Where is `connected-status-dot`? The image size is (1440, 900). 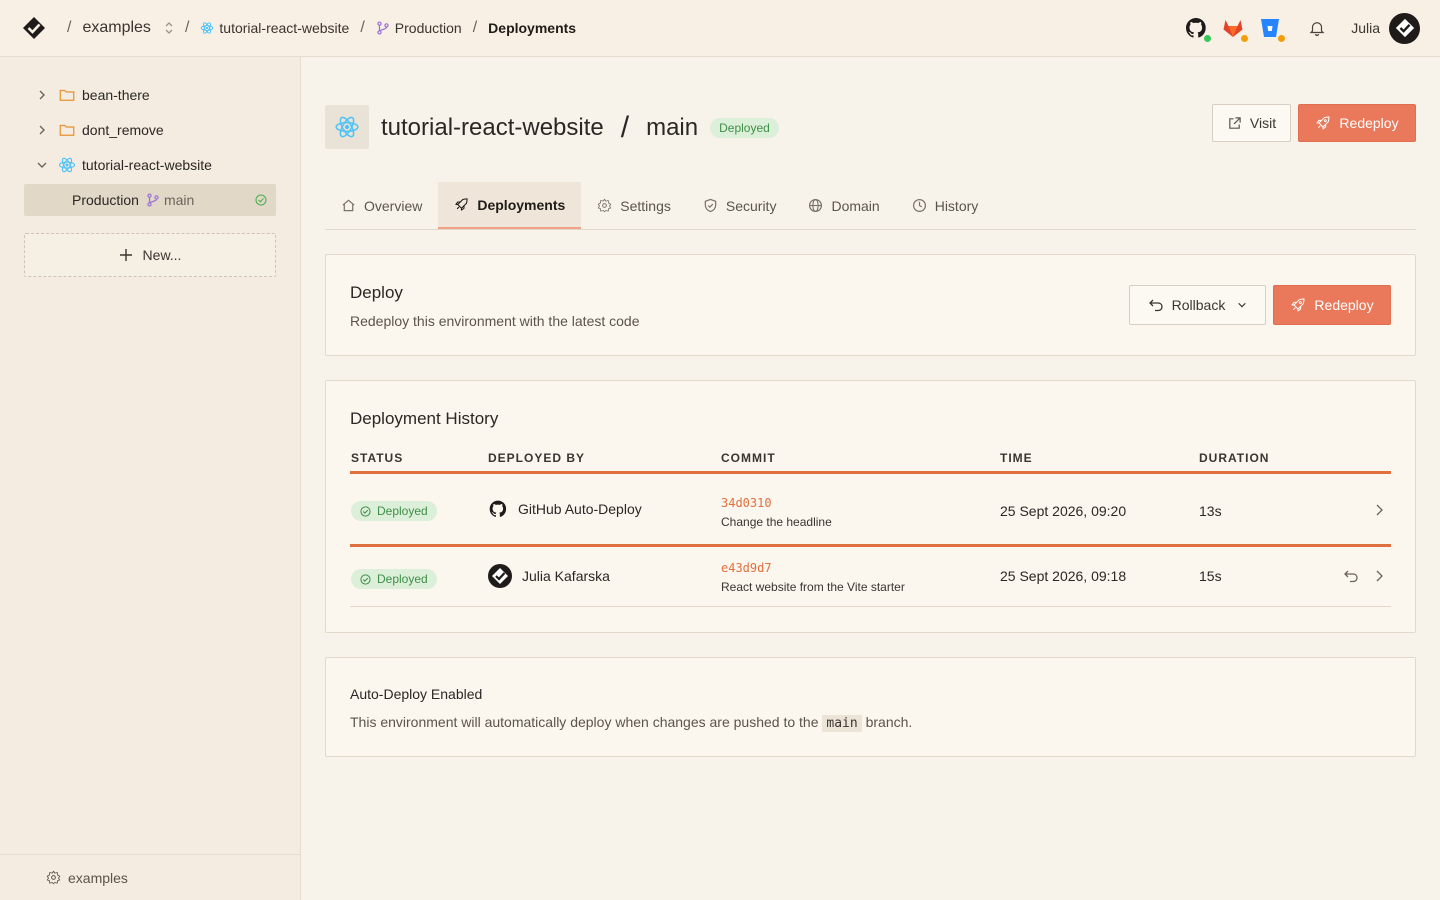 connected-status-dot is located at coordinates (1208, 38).